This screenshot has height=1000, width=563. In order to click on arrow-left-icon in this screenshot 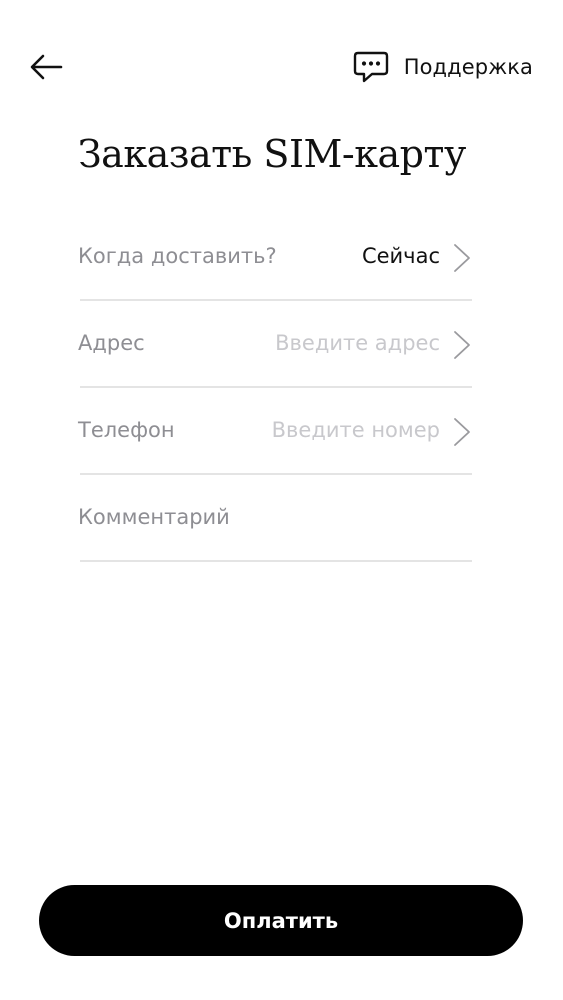, I will do `click(46, 67)`.